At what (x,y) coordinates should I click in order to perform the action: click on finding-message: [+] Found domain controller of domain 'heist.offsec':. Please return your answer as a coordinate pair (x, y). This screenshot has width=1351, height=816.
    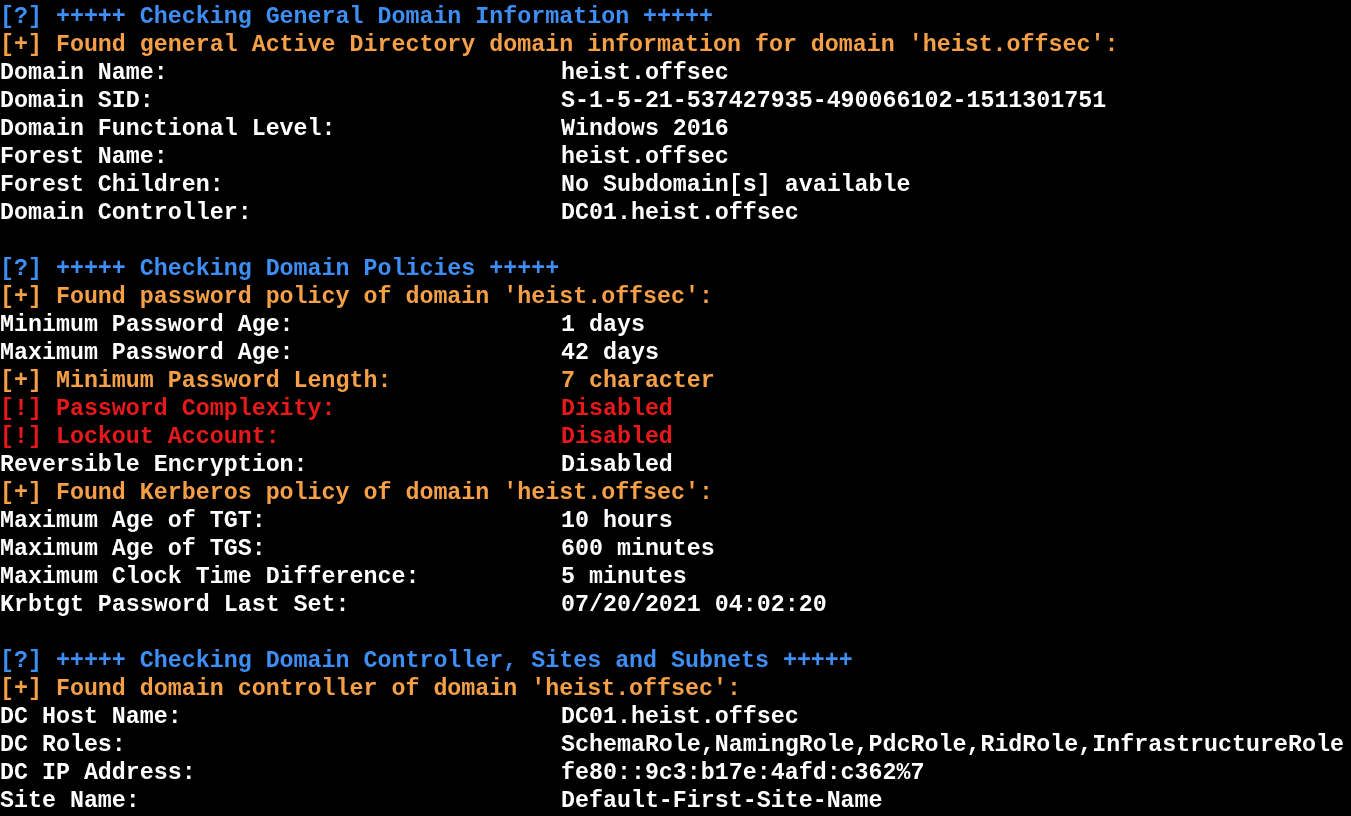
    Looking at the image, I should click on (370, 689).